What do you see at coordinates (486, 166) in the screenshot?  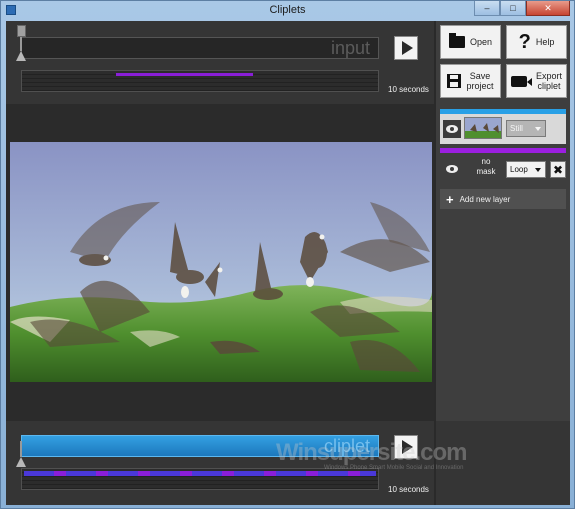 I see `mask-label: no mask` at bounding box center [486, 166].